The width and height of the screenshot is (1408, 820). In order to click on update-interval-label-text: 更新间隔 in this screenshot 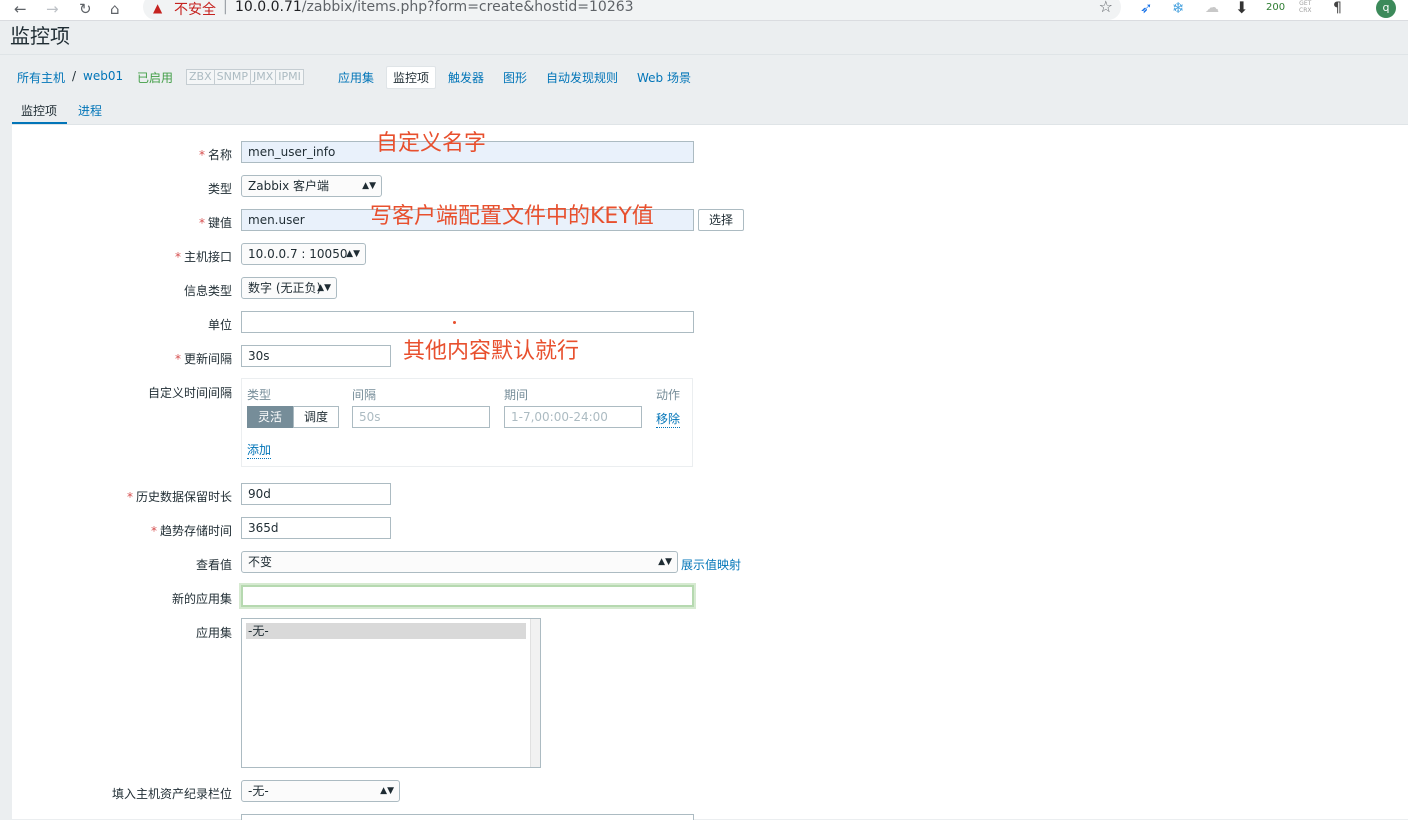, I will do `click(207, 359)`.